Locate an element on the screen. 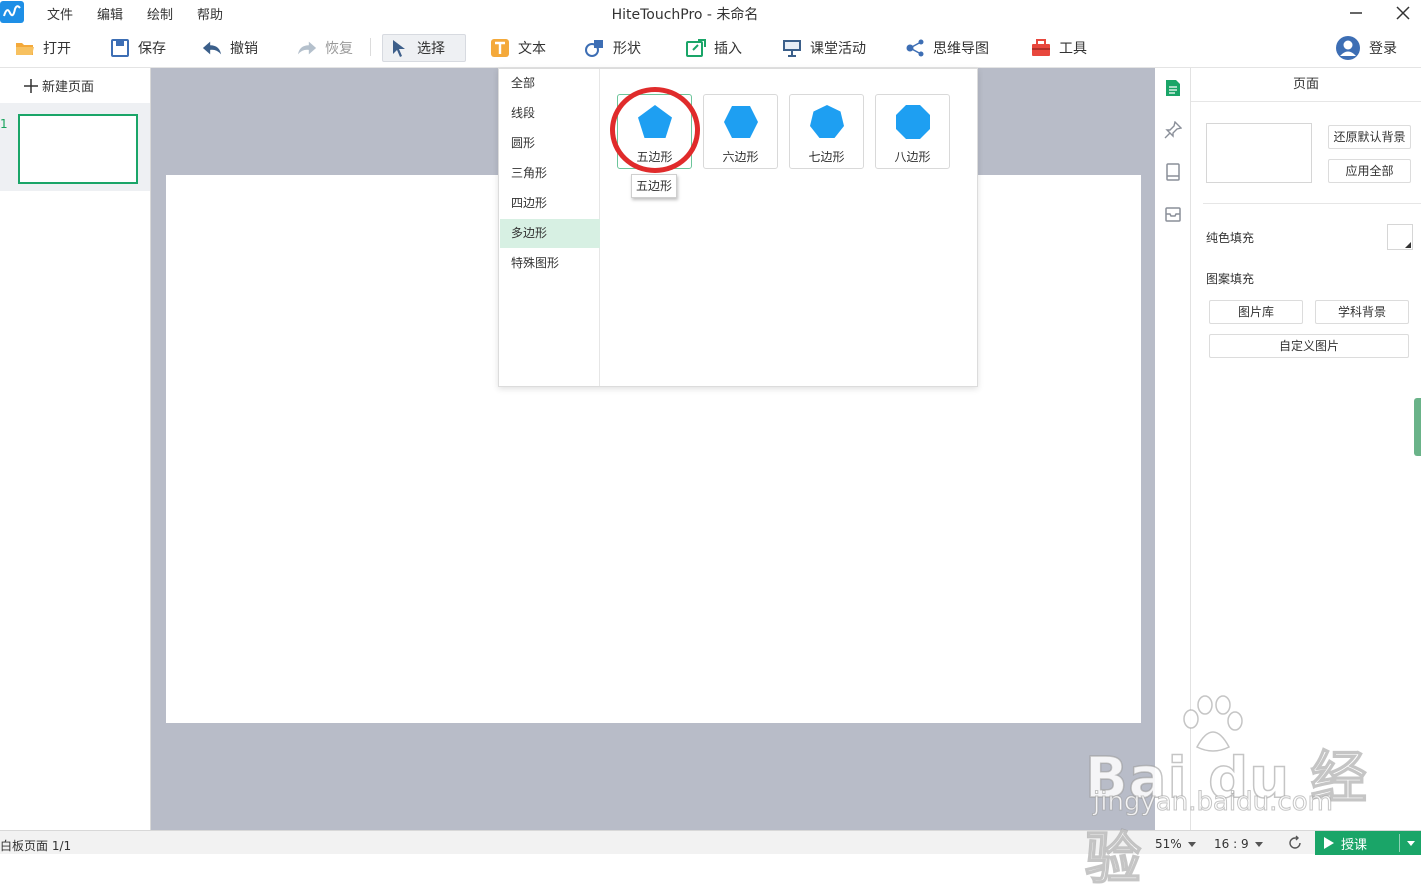 The image size is (1421, 895). archive-icon is located at coordinates (1173, 214).